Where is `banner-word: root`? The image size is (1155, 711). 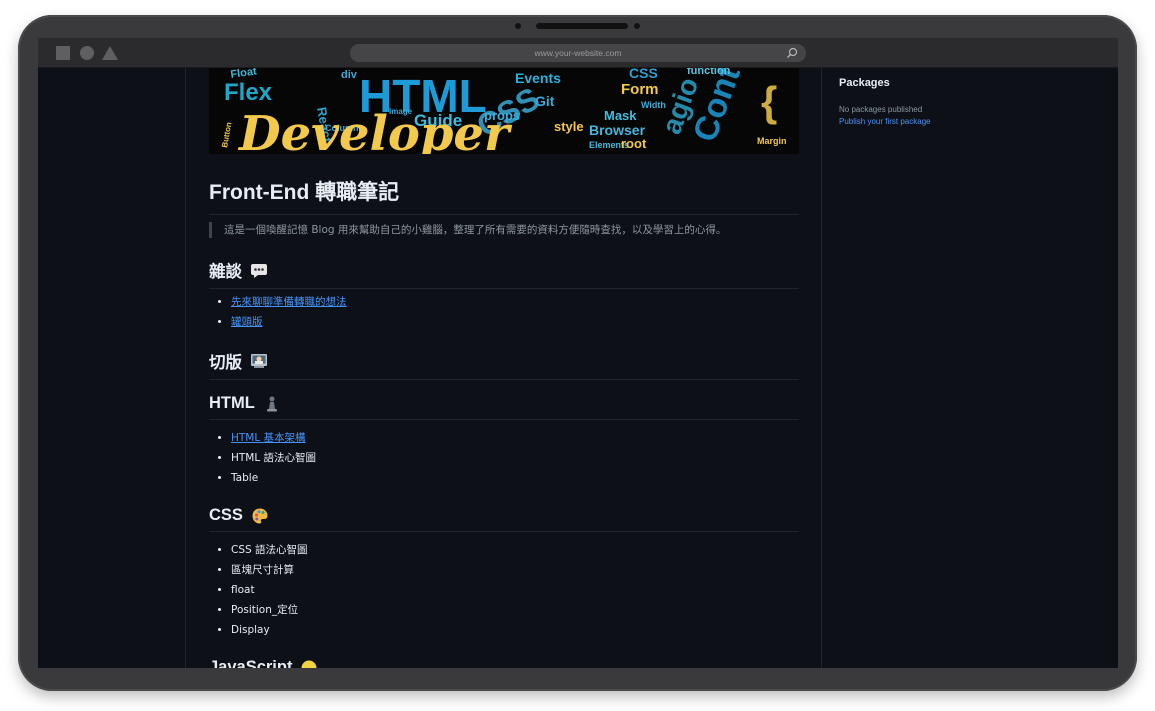
banner-word: root is located at coordinates (634, 143).